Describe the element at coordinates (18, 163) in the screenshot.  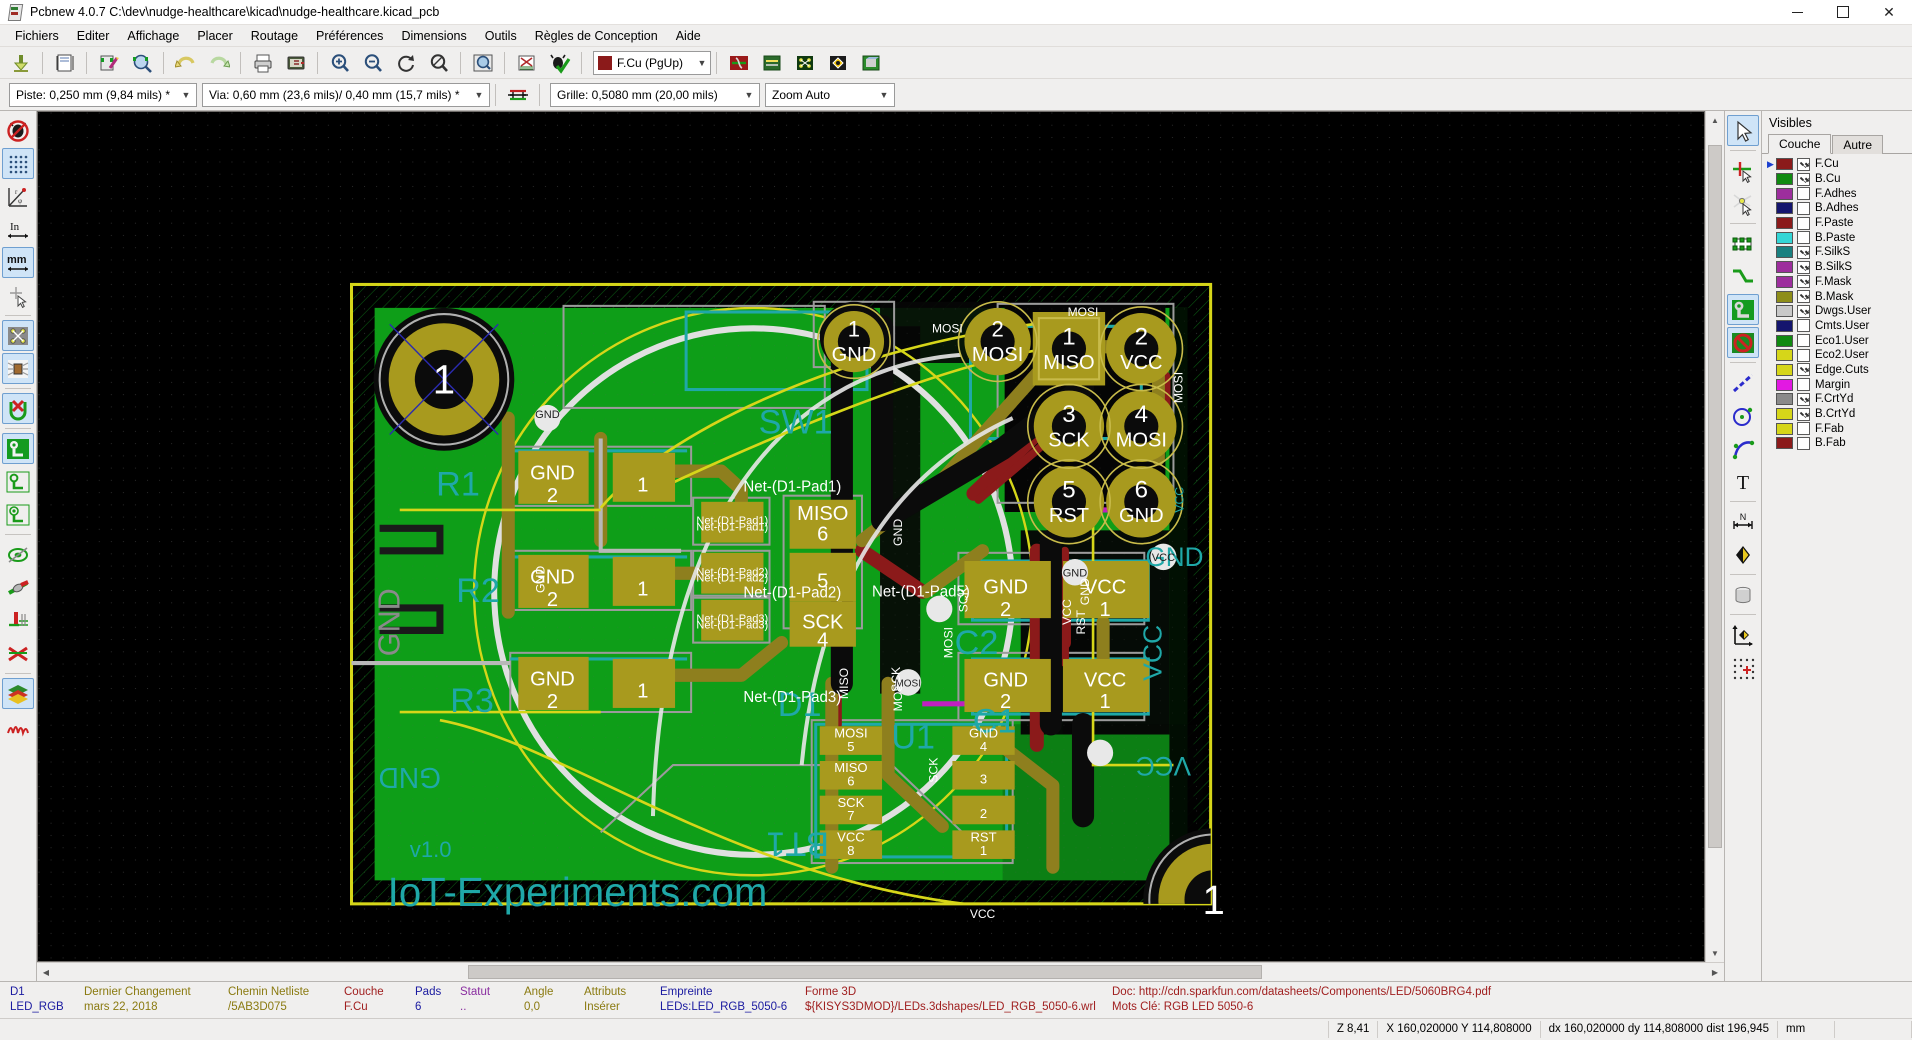
I see `grid-visibility-icon` at that location.